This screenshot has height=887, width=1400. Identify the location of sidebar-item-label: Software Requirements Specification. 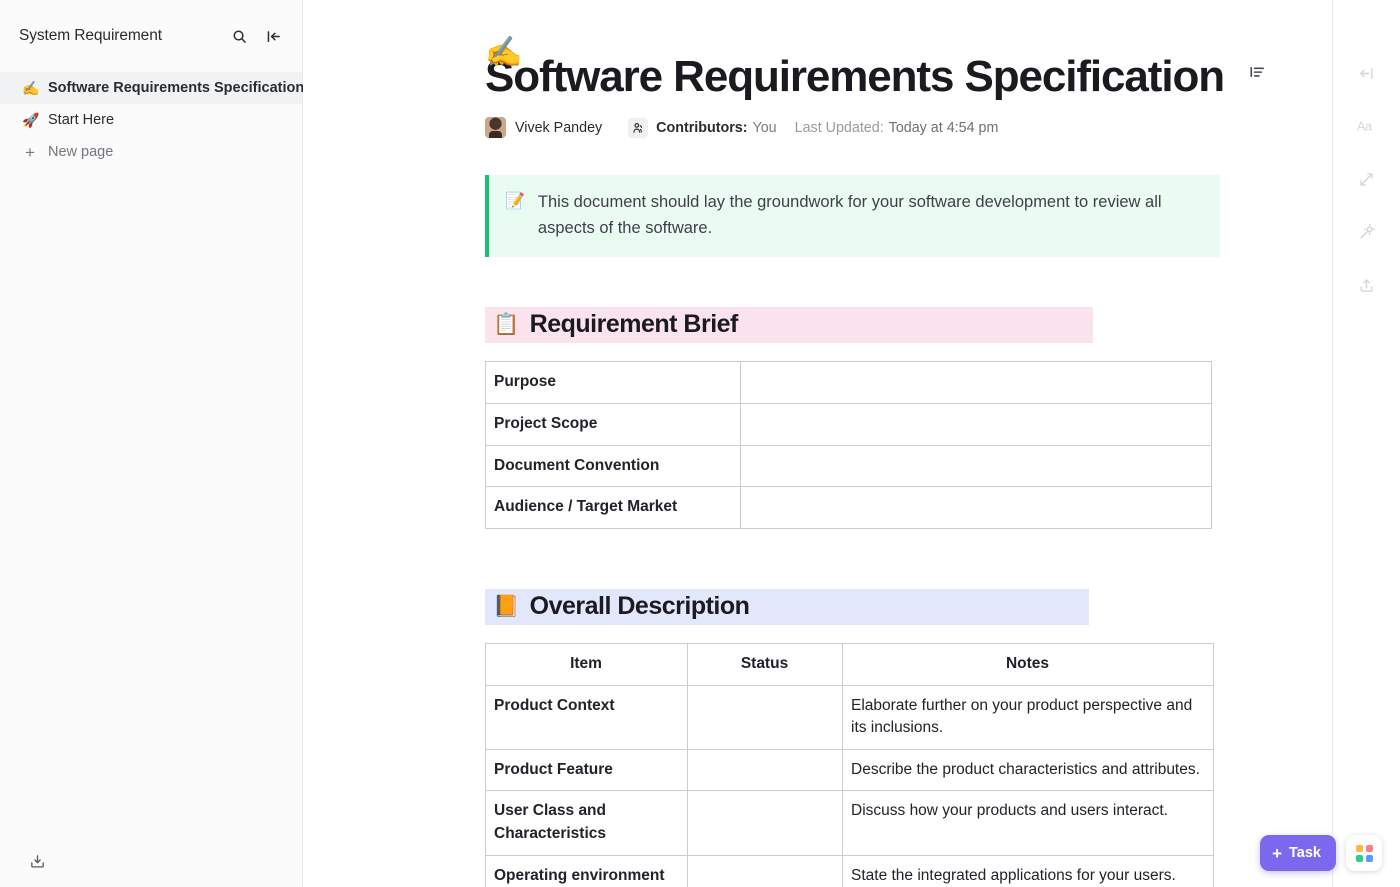
(176, 88).